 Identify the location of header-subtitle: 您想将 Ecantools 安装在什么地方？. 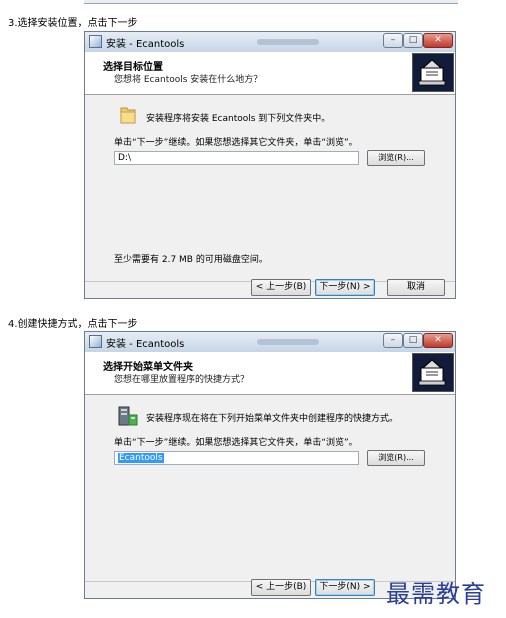
(188, 80).